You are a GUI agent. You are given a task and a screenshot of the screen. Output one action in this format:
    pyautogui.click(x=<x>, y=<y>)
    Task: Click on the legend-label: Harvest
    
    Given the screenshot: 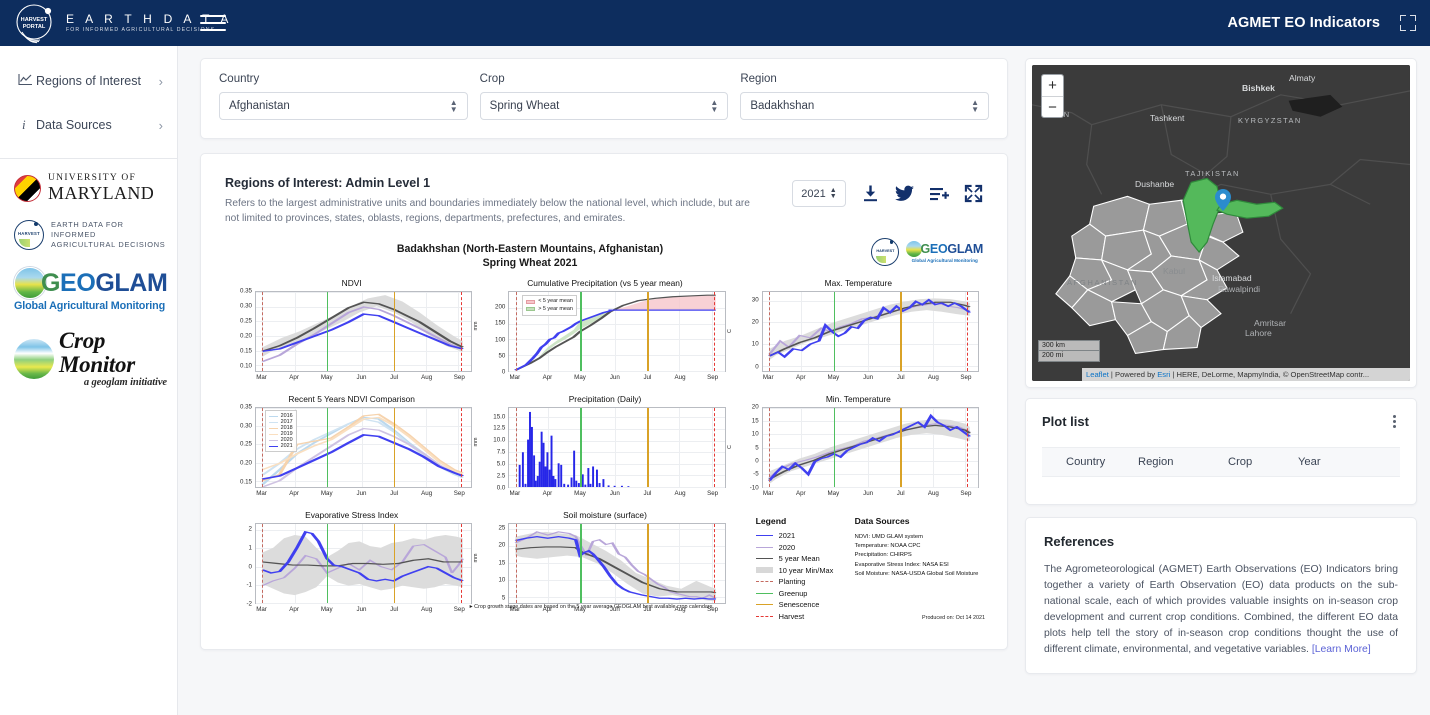 What is the action you would take?
    pyautogui.click(x=791, y=616)
    